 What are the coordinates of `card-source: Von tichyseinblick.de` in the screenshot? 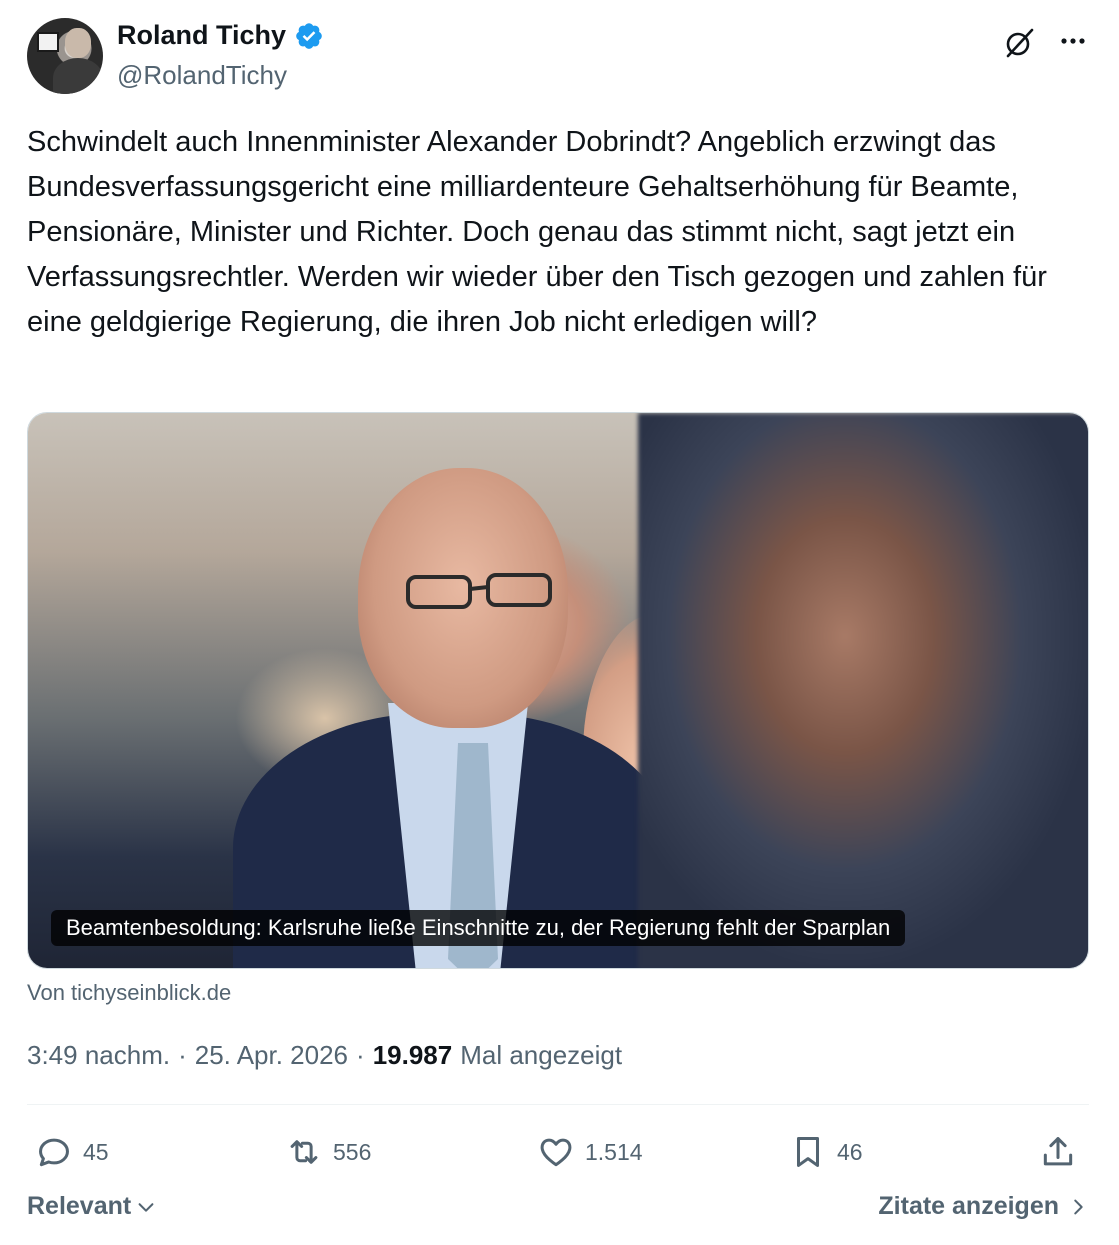 It's located at (129, 993).